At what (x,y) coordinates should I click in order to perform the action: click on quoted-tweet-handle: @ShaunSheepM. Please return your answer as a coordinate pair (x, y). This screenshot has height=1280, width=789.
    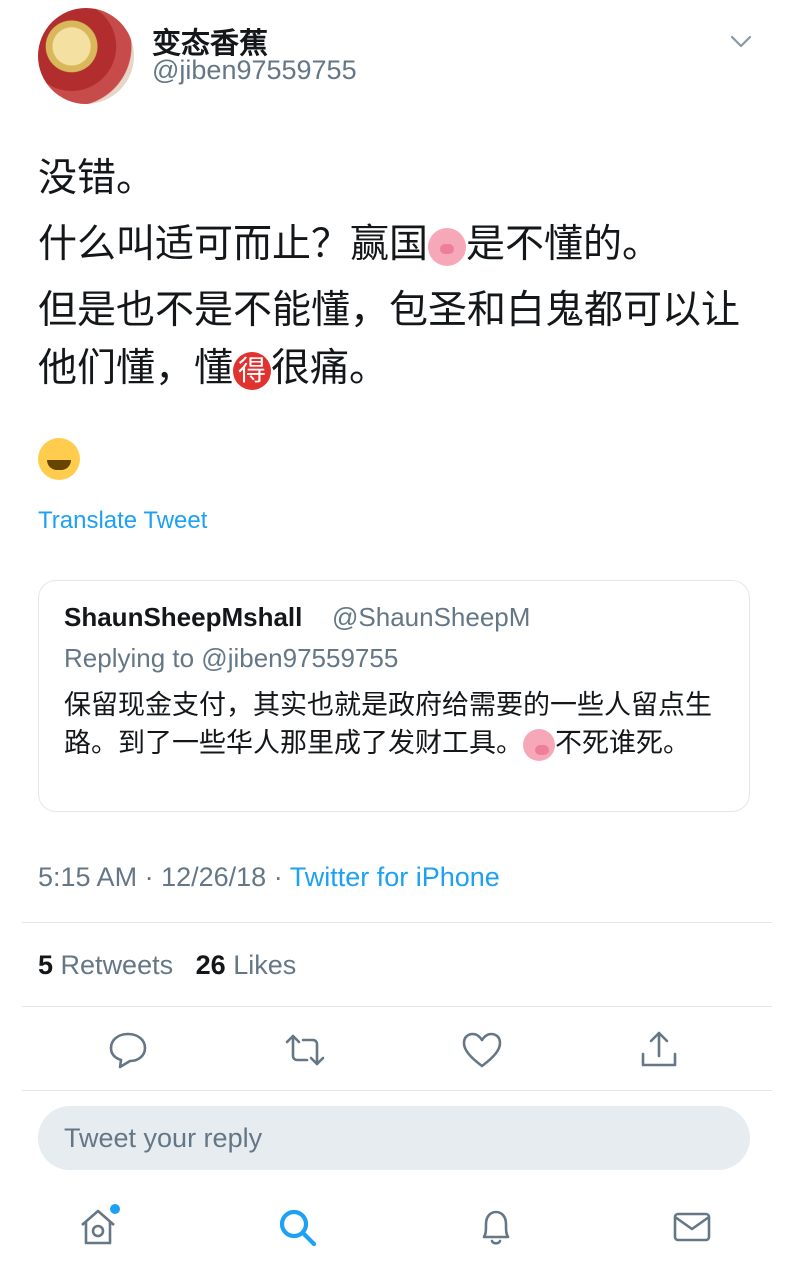
    Looking at the image, I should click on (431, 617).